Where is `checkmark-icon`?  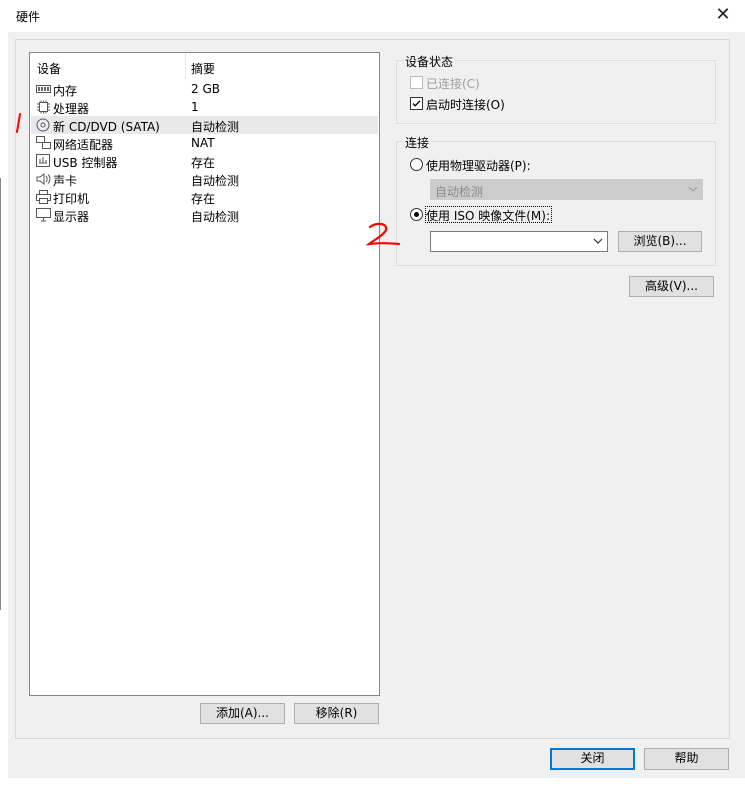
checkmark-icon is located at coordinates (416, 103).